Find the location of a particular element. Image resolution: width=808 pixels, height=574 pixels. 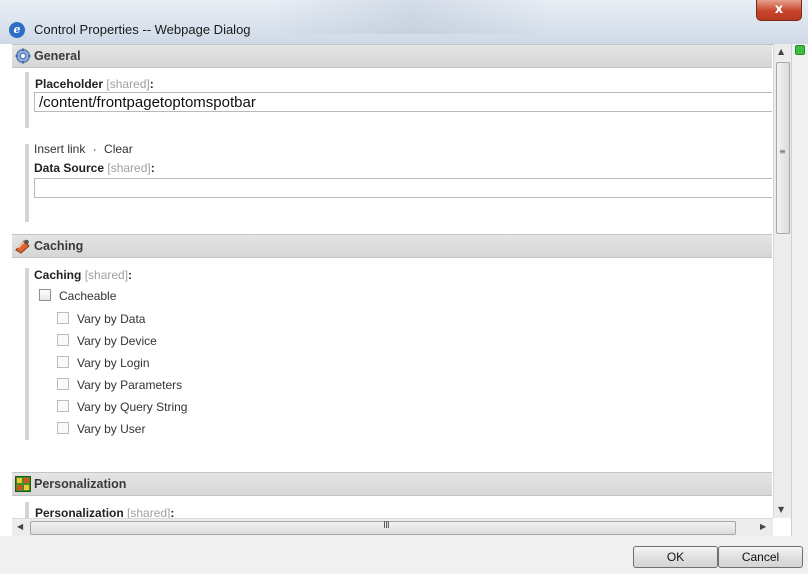

vary-by-parameters-checkbox is located at coordinates (63, 384).